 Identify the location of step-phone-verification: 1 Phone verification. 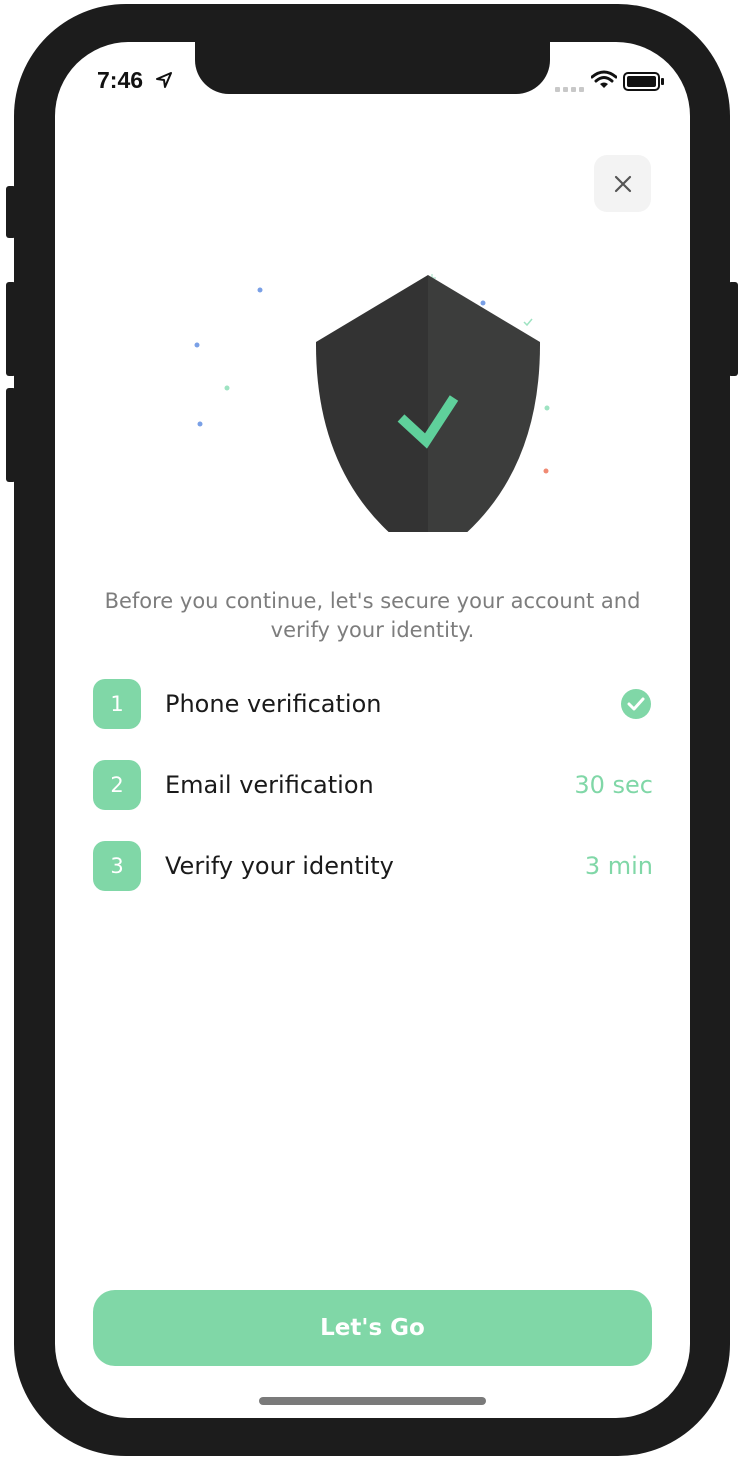
(373, 705).